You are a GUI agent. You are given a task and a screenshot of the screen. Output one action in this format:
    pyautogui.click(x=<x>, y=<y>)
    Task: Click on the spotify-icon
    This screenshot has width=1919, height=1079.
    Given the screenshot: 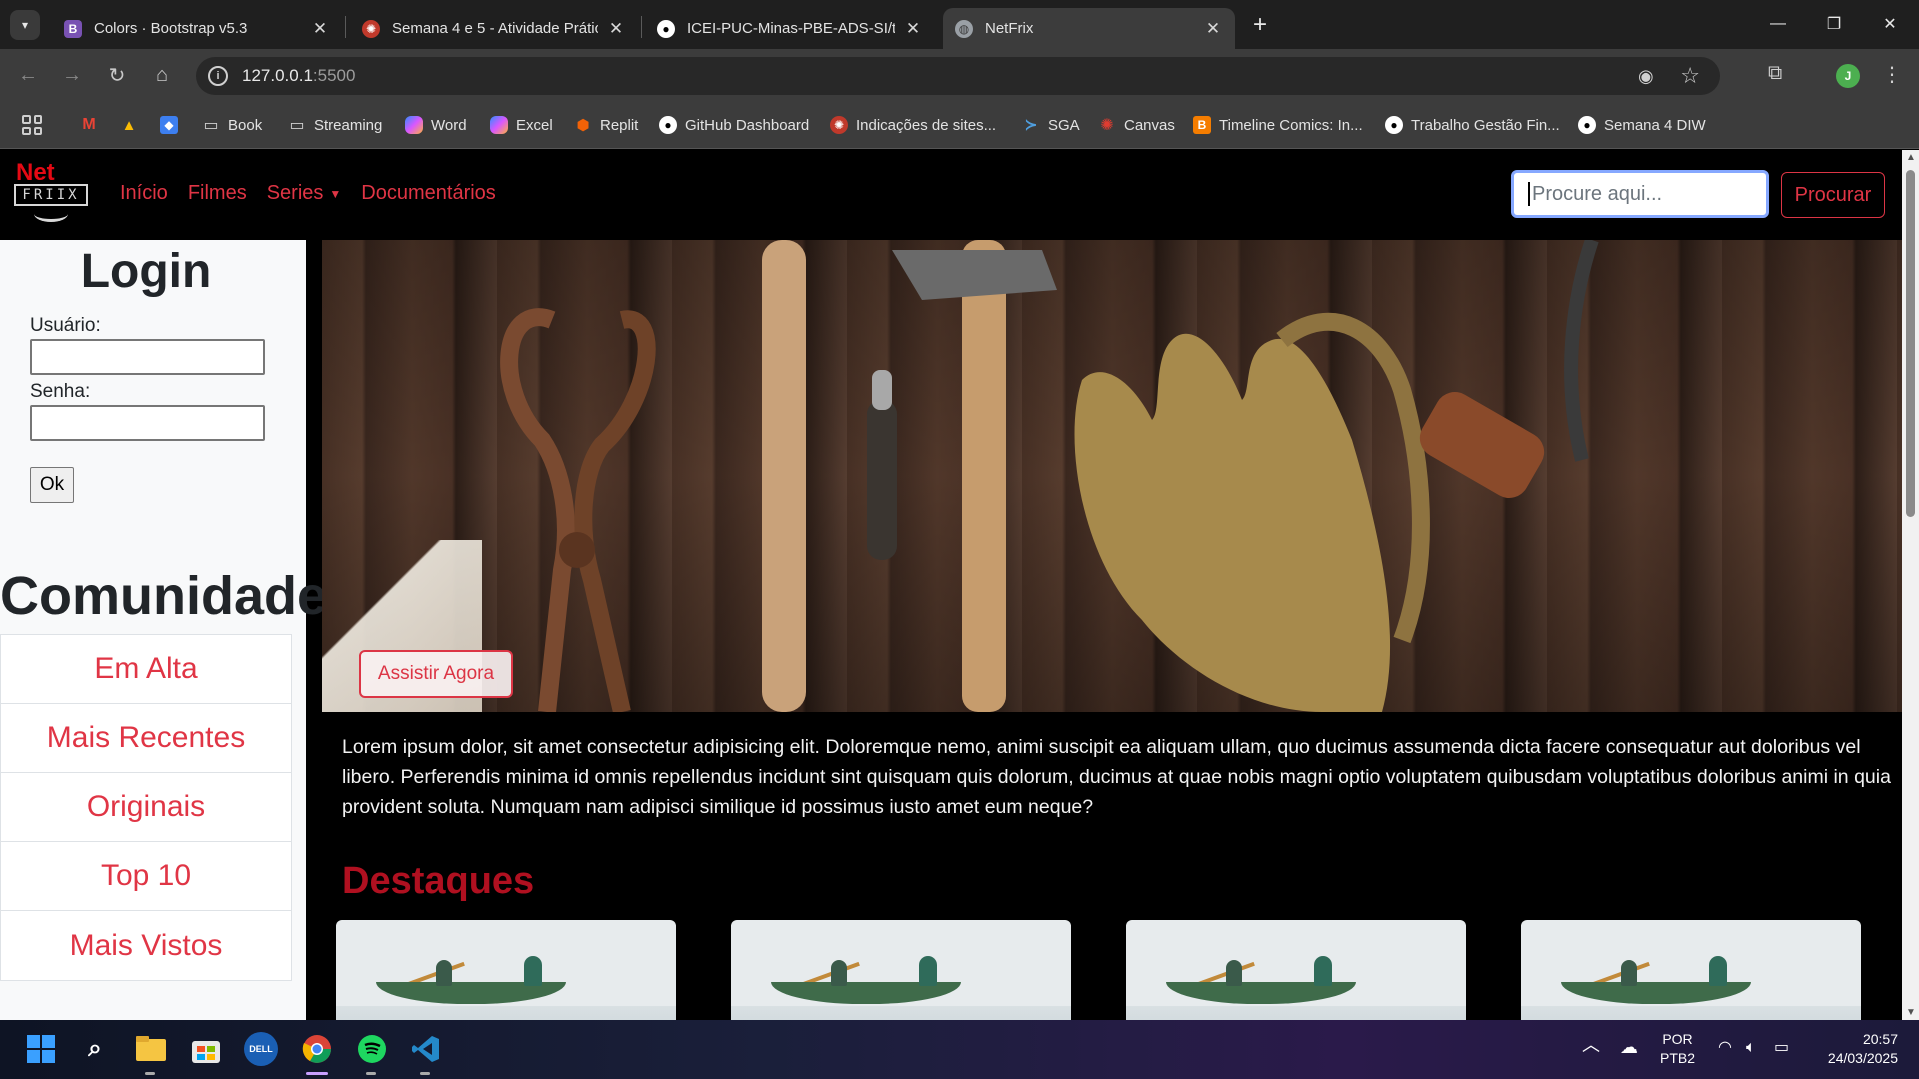 What is the action you would take?
    pyautogui.click(x=372, y=1049)
    